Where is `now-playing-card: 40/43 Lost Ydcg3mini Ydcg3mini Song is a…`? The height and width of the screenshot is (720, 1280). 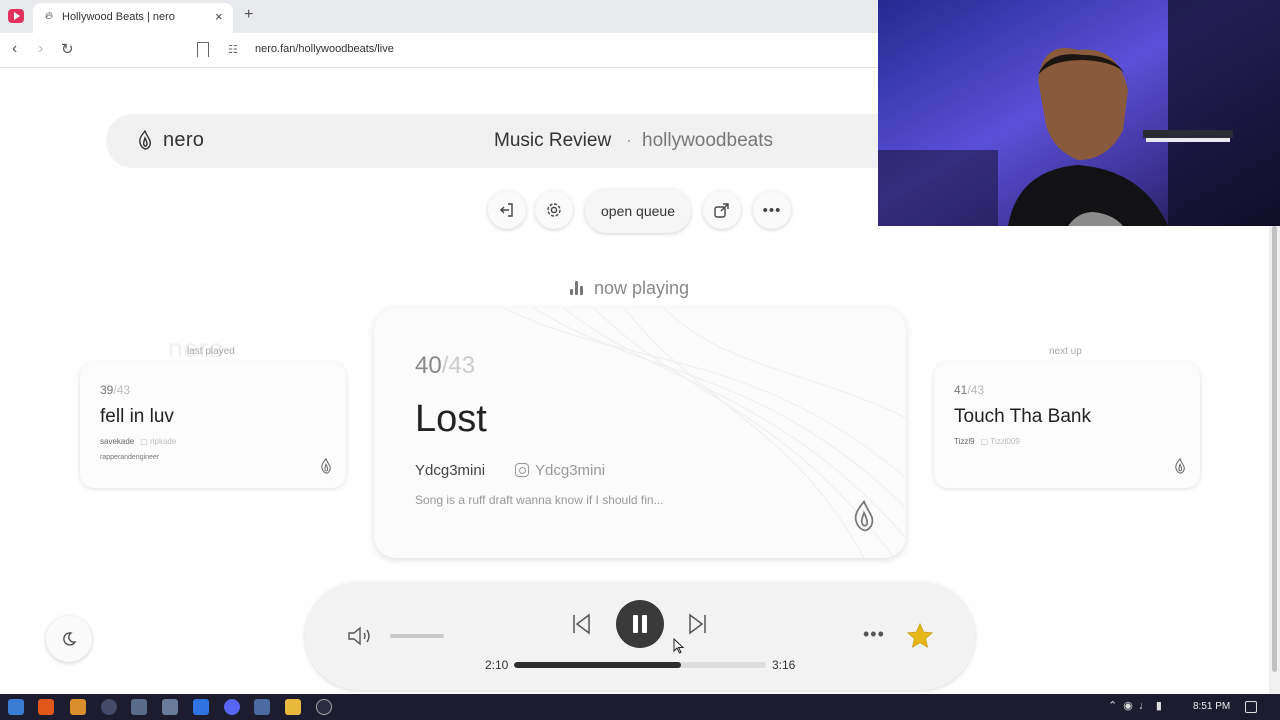
now-playing-card: 40/43 Lost Ydcg3mini Ydcg3mini Song is a… is located at coordinates (640, 433).